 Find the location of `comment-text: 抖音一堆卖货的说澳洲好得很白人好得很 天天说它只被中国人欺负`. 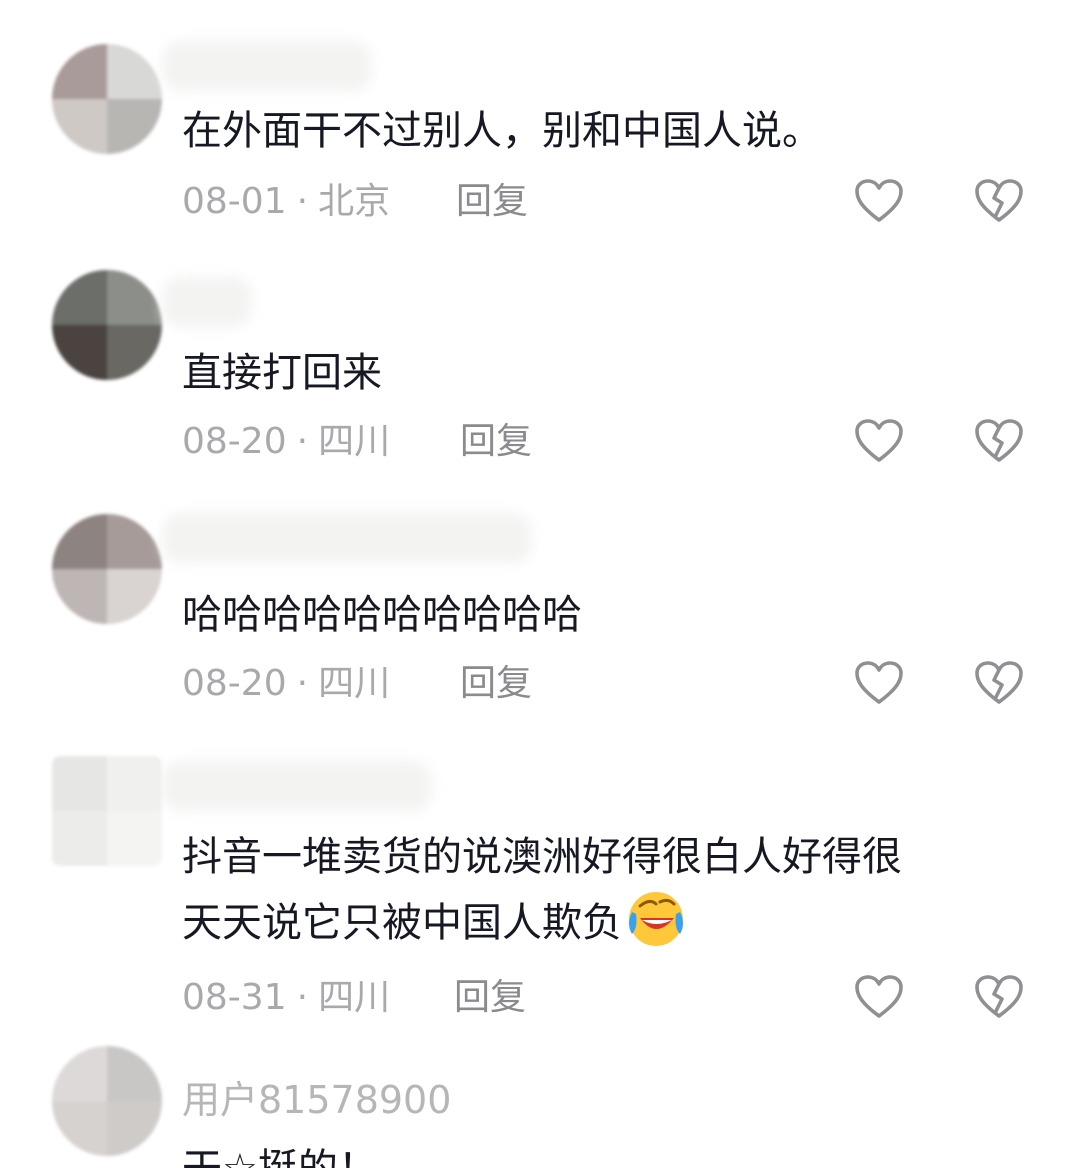

comment-text: 抖音一堆卖货的说澳洲好得很白人好得很 天天说它只被中国人欺负 is located at coordinates (542, 890).